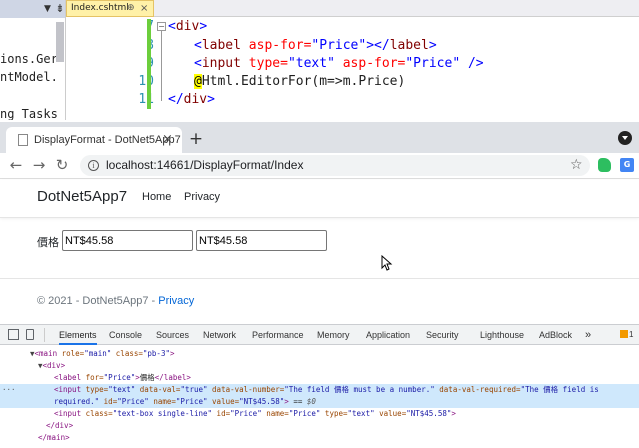 The image size is (639, 448). Describe the element at coordinates (156, 197) in the screenshot. I see `nav-home-link: Home` at that location.